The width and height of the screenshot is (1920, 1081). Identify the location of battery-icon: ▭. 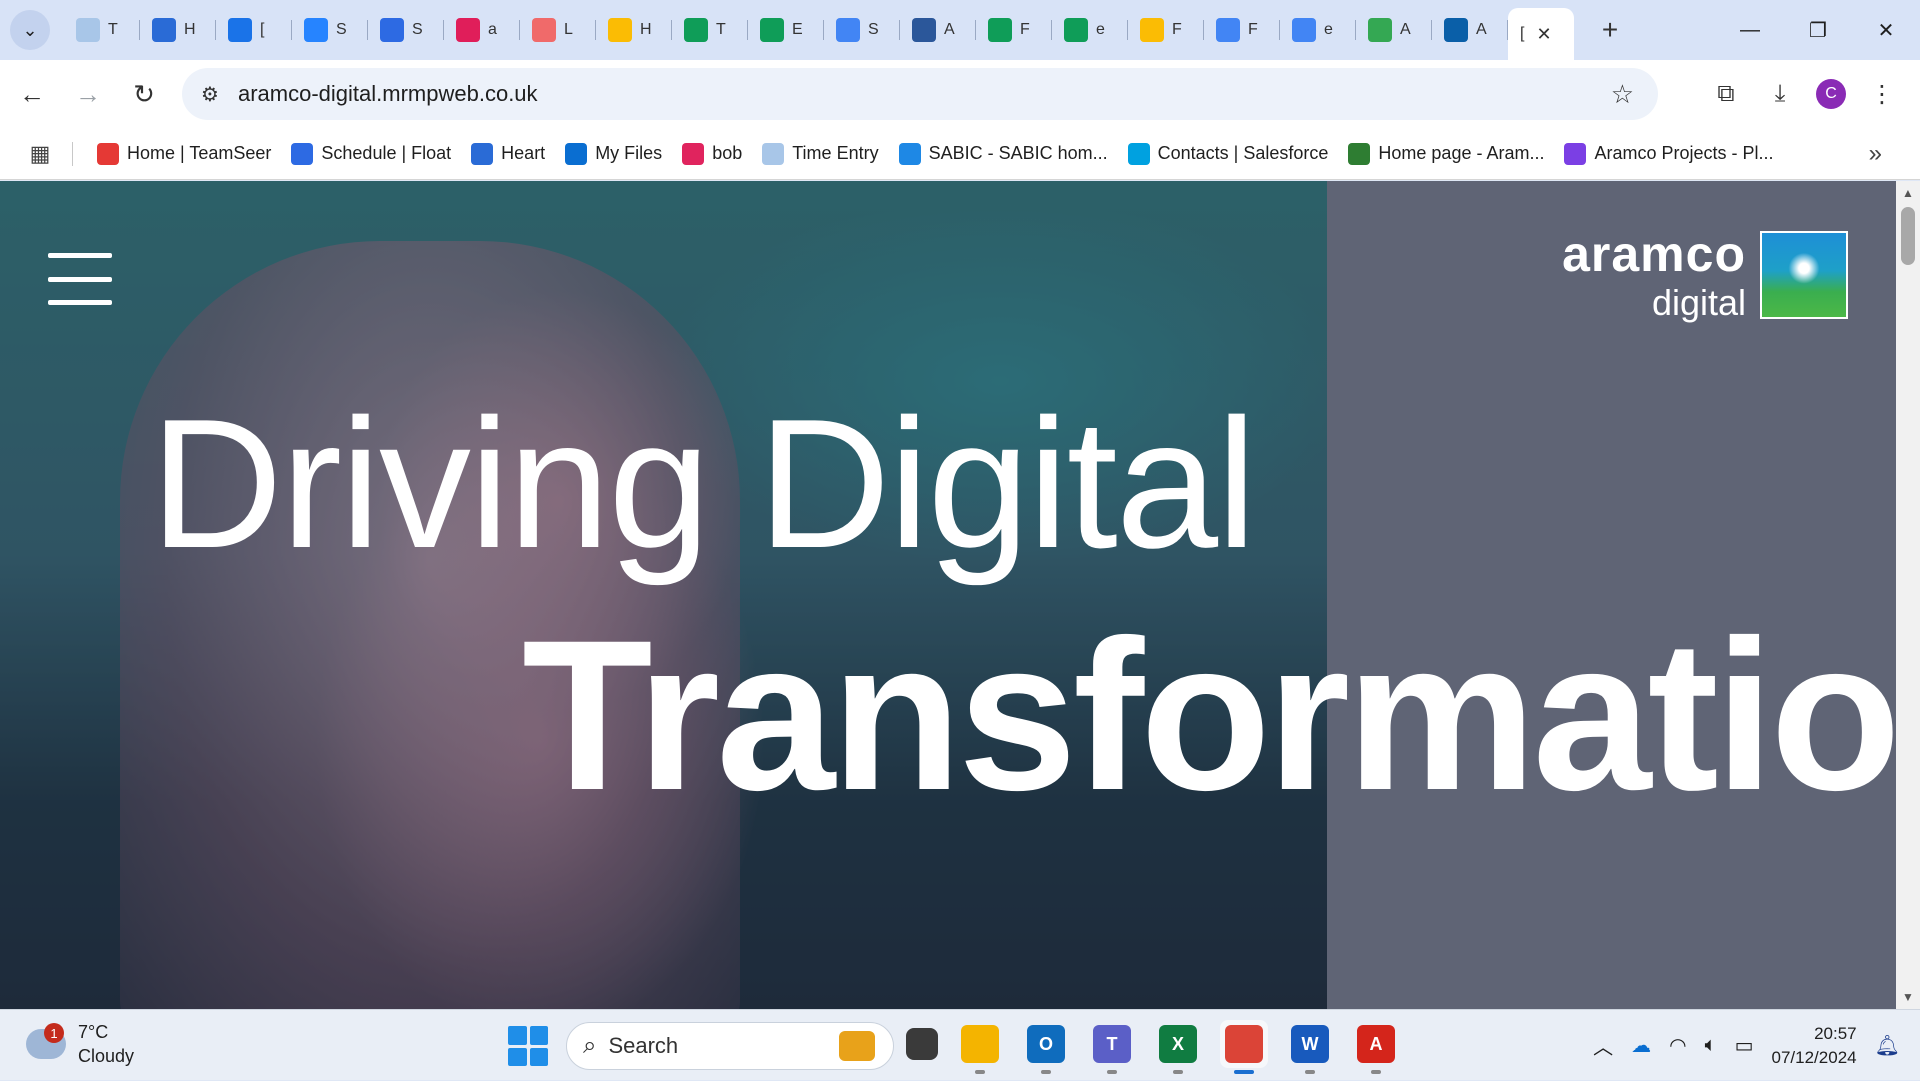
(1744, 1045).